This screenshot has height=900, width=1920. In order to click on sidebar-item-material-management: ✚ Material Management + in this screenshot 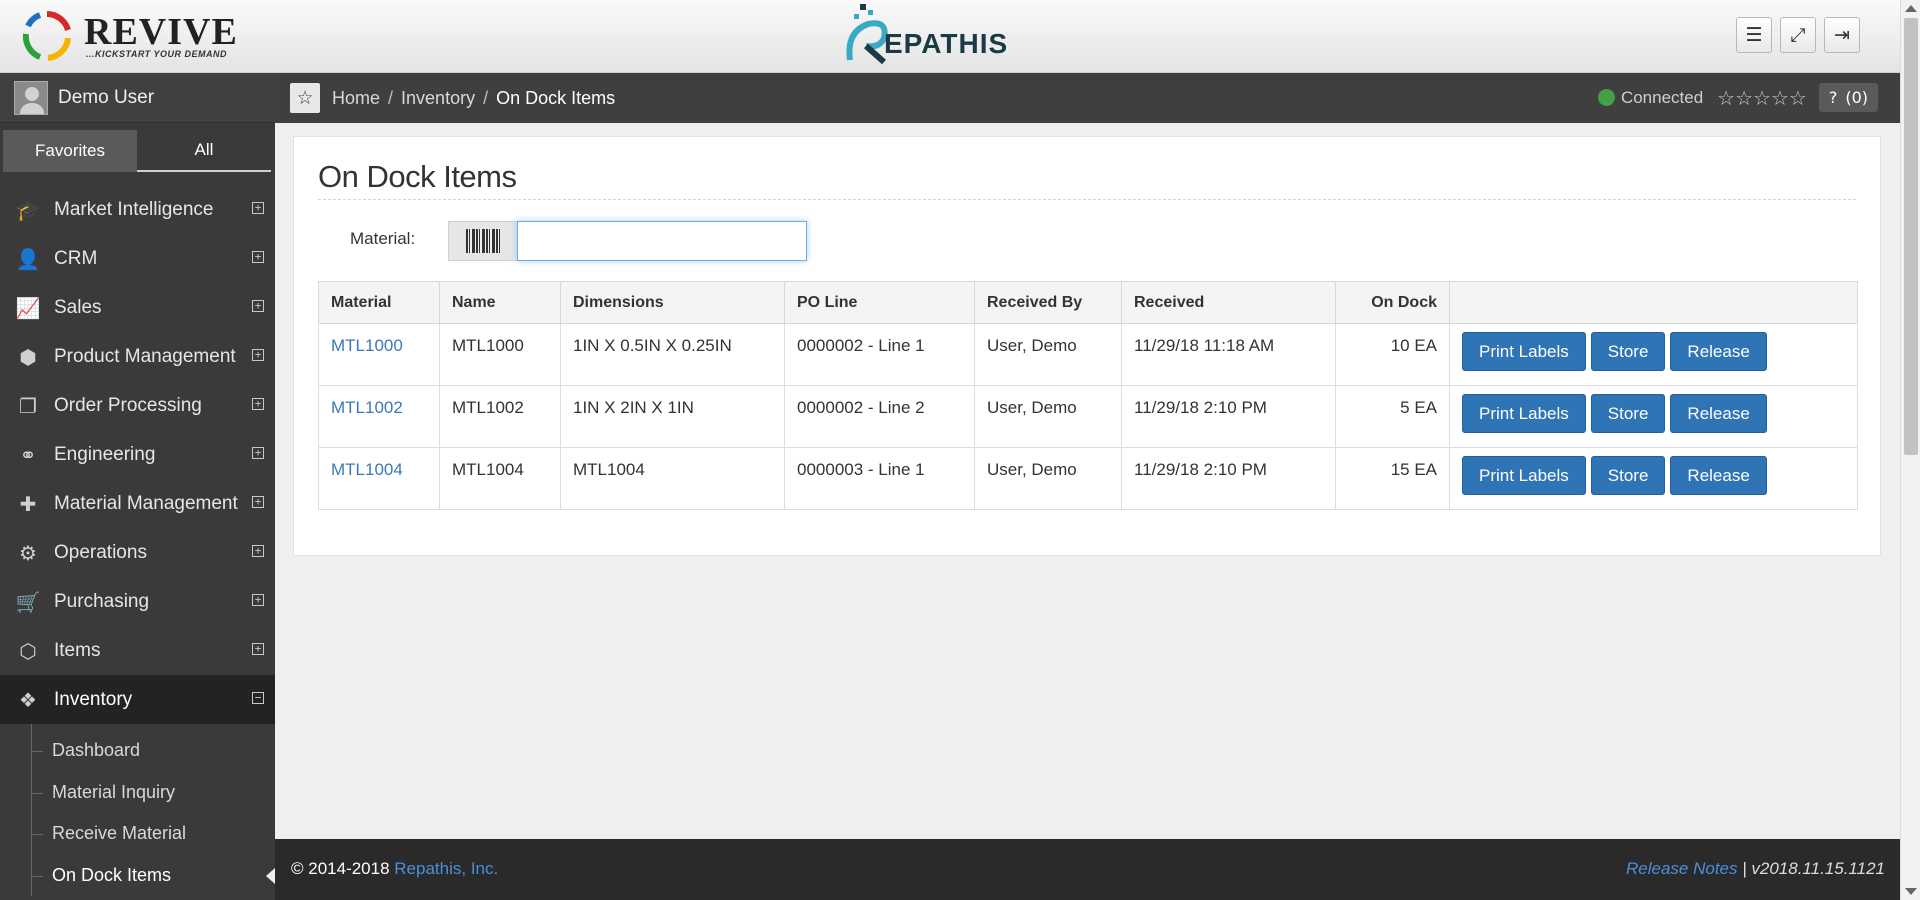, I will do `click(137, 503)`.